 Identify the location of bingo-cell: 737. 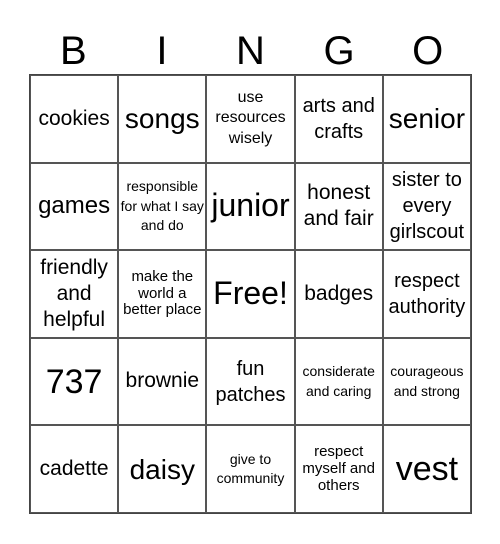
(74, 381).